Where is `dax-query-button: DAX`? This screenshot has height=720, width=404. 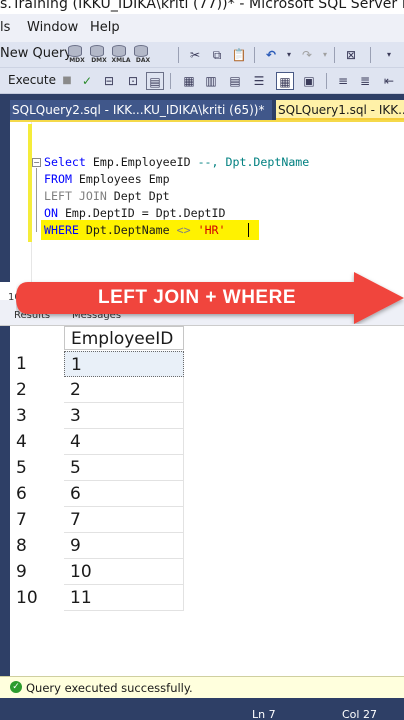 dax-query-button: DAX is located at coordinates (142, 55).